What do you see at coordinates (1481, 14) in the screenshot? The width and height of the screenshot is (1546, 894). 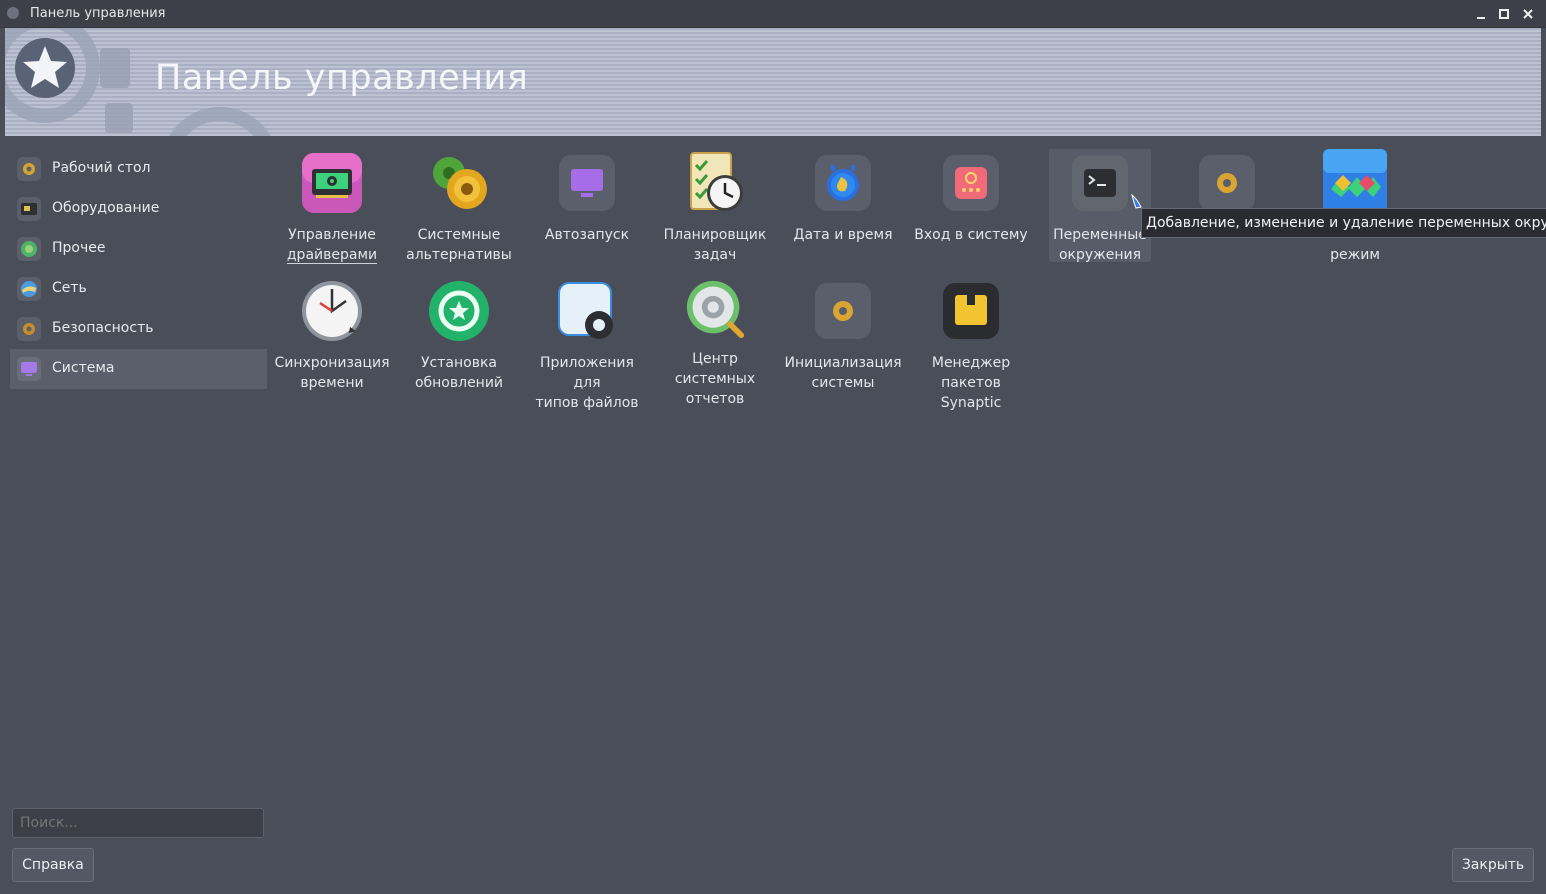 I see `minimize-button` at bounding box center [1481, 14].